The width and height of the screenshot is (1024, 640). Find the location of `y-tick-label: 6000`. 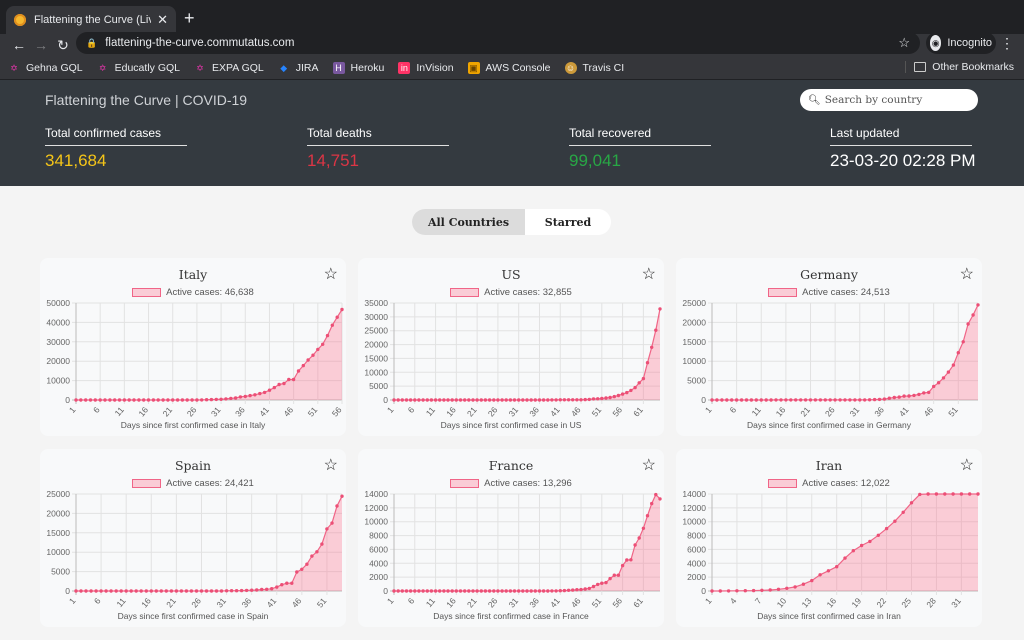

y-tick-label: 6000 is located at coordinates (696, 549).